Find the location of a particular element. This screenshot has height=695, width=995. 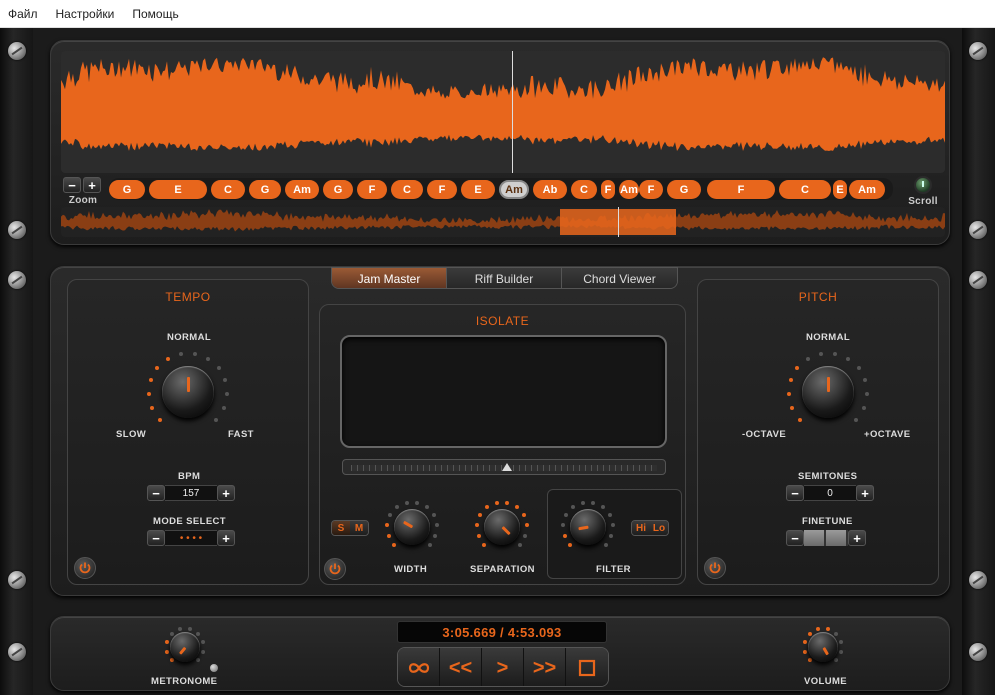

bpm-decrease-button: − is located at coordinates (156, 493).